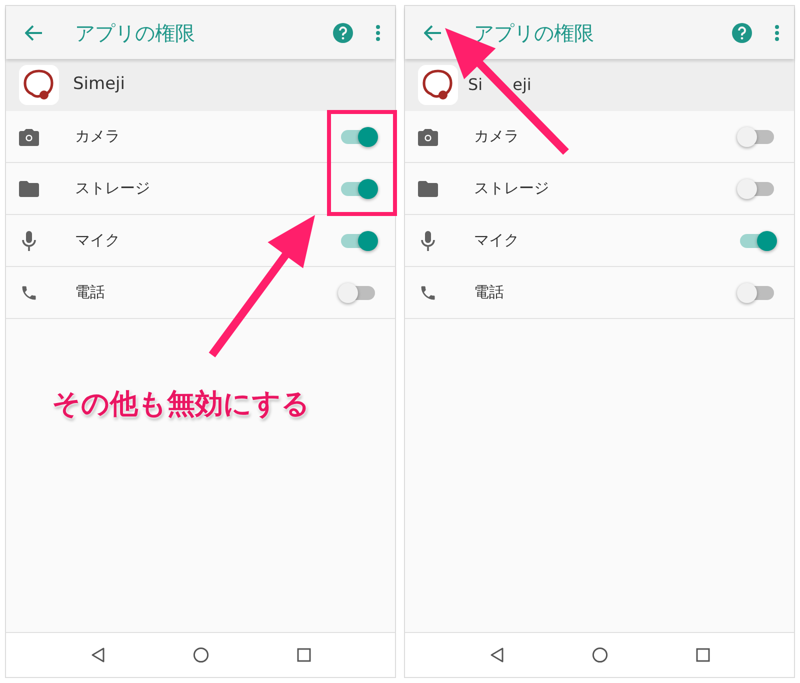 The image size is (800, 683). I want to click on permission-row: 電話, so click(599, 293).